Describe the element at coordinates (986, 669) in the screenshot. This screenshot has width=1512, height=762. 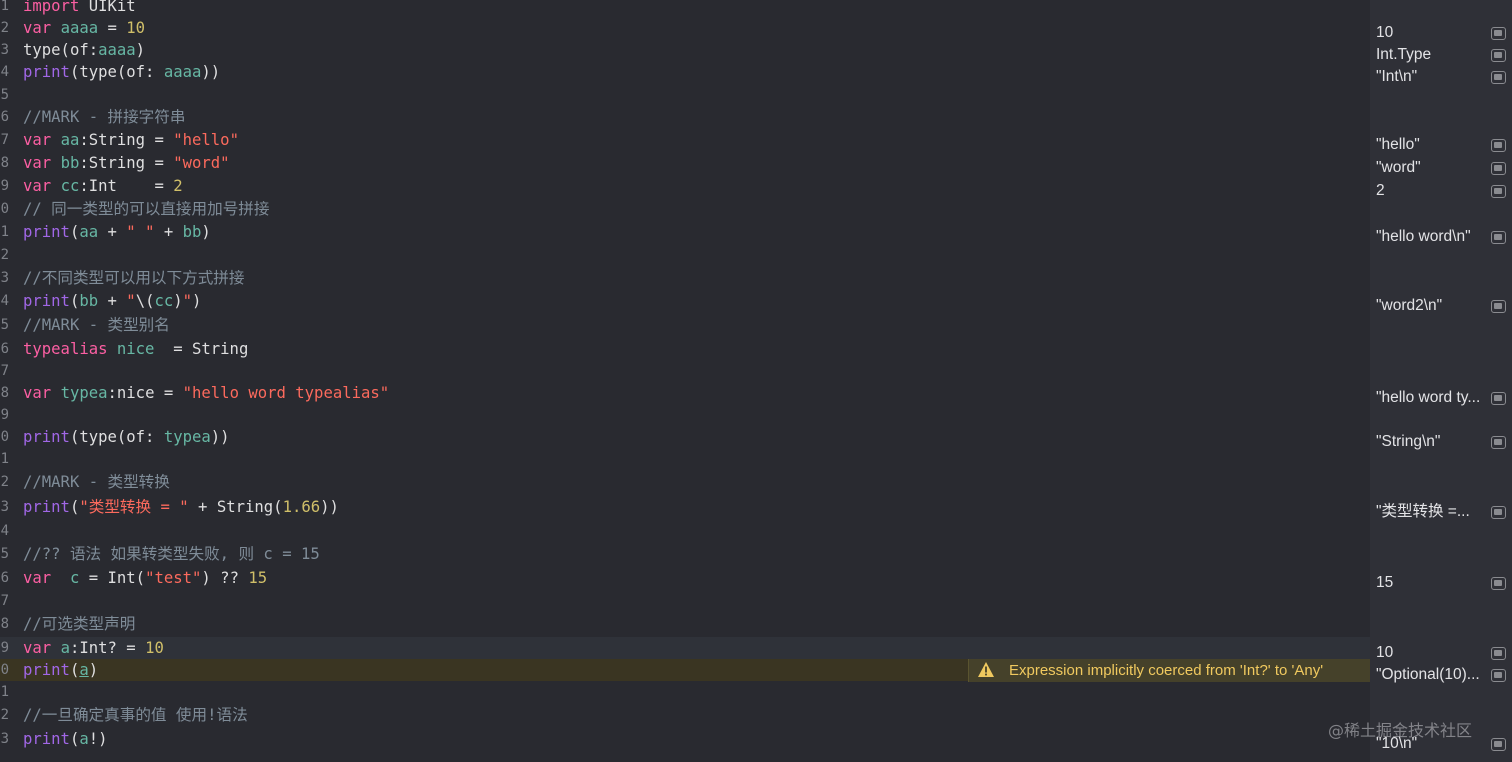
I see `warning-icon` at that location.